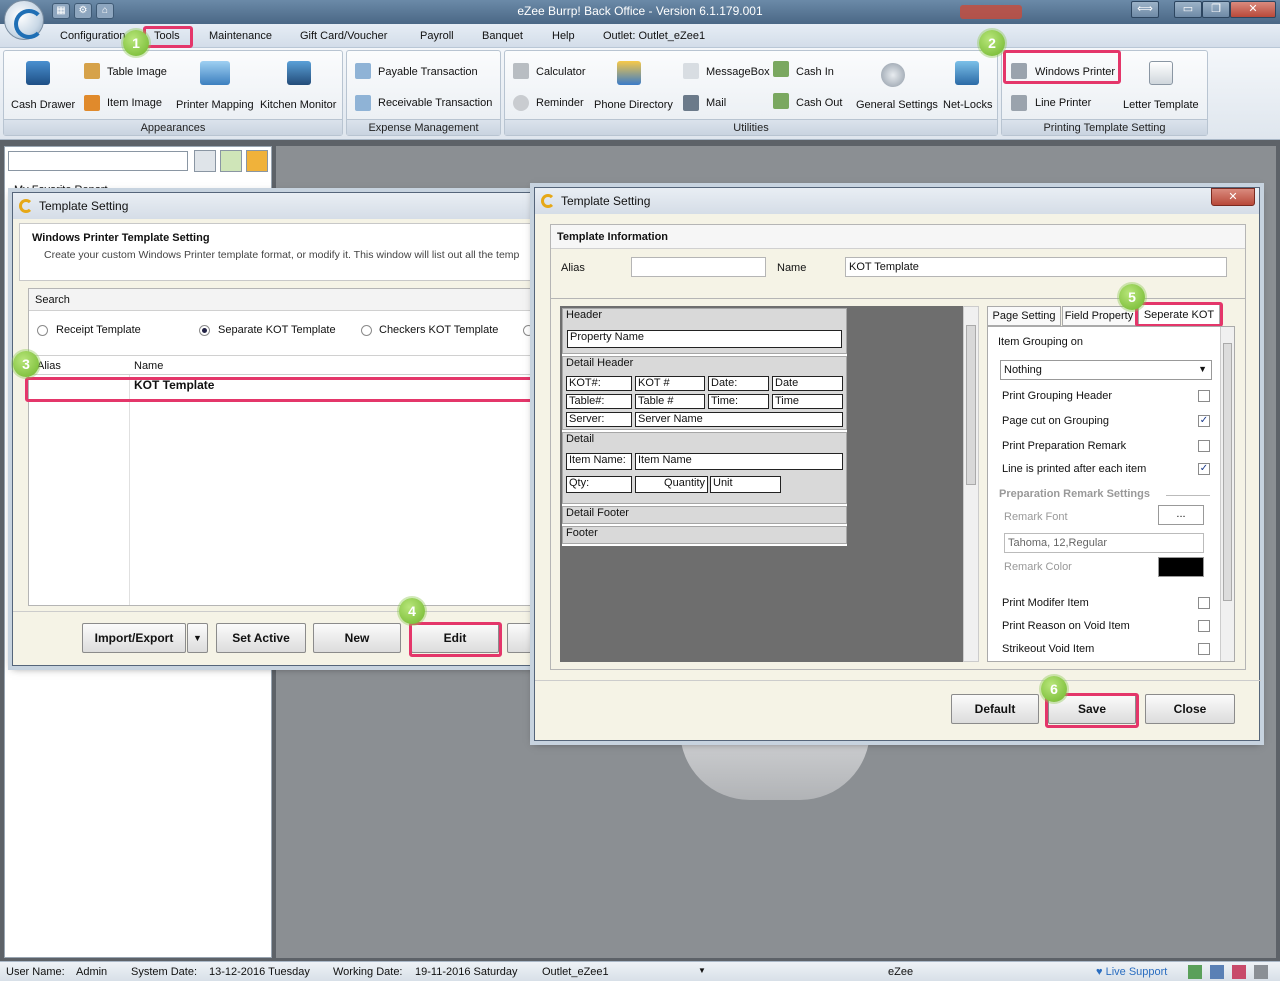 Image resolution: width=1280 pixels, height=981 pixels. Describe the element at coordinates (1204, 626) in the screenshot. I see `print-reason-checkbox` at that location.